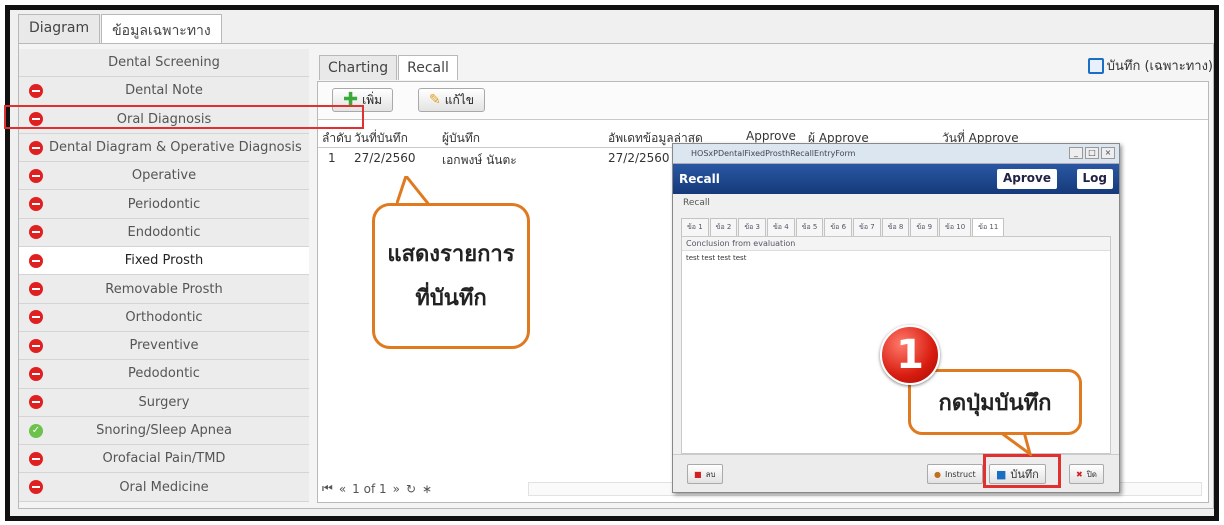 This screenshot has width=1224, height=525. I want to click on sidebar-item-label: Operative, so click(164, 176).